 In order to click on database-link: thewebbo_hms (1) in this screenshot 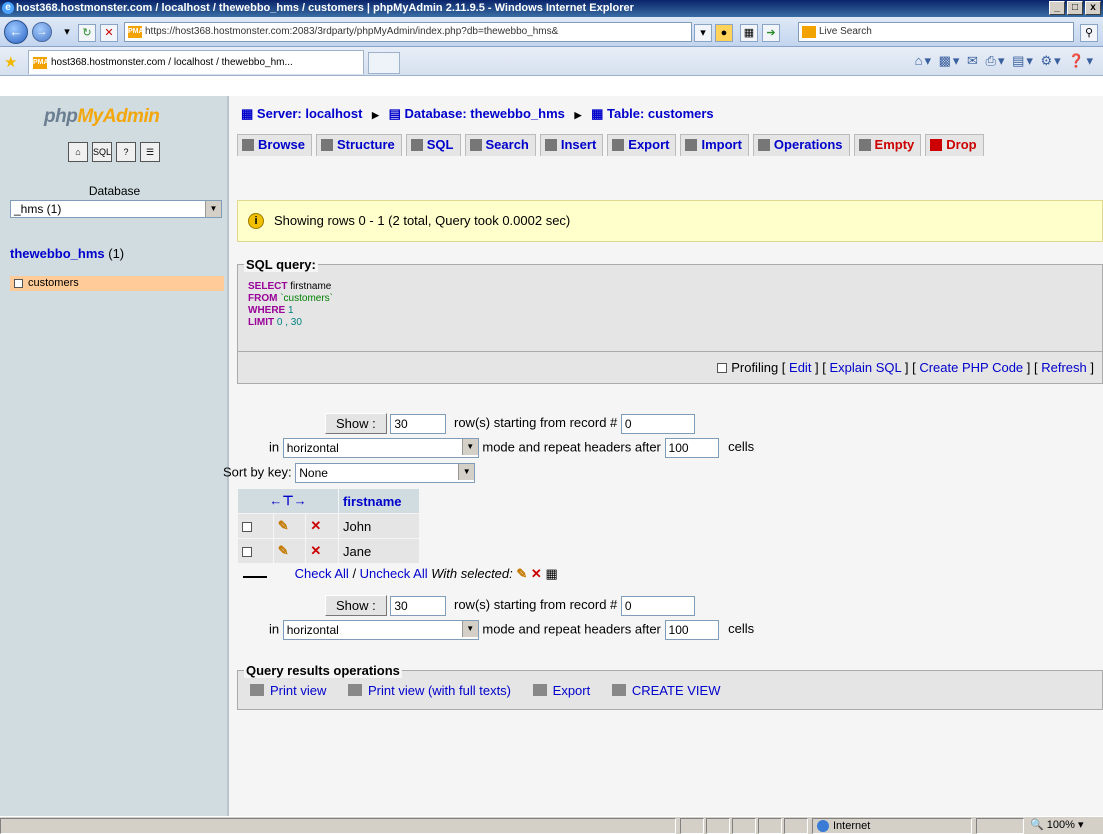, I will do `click(67, 253)`.